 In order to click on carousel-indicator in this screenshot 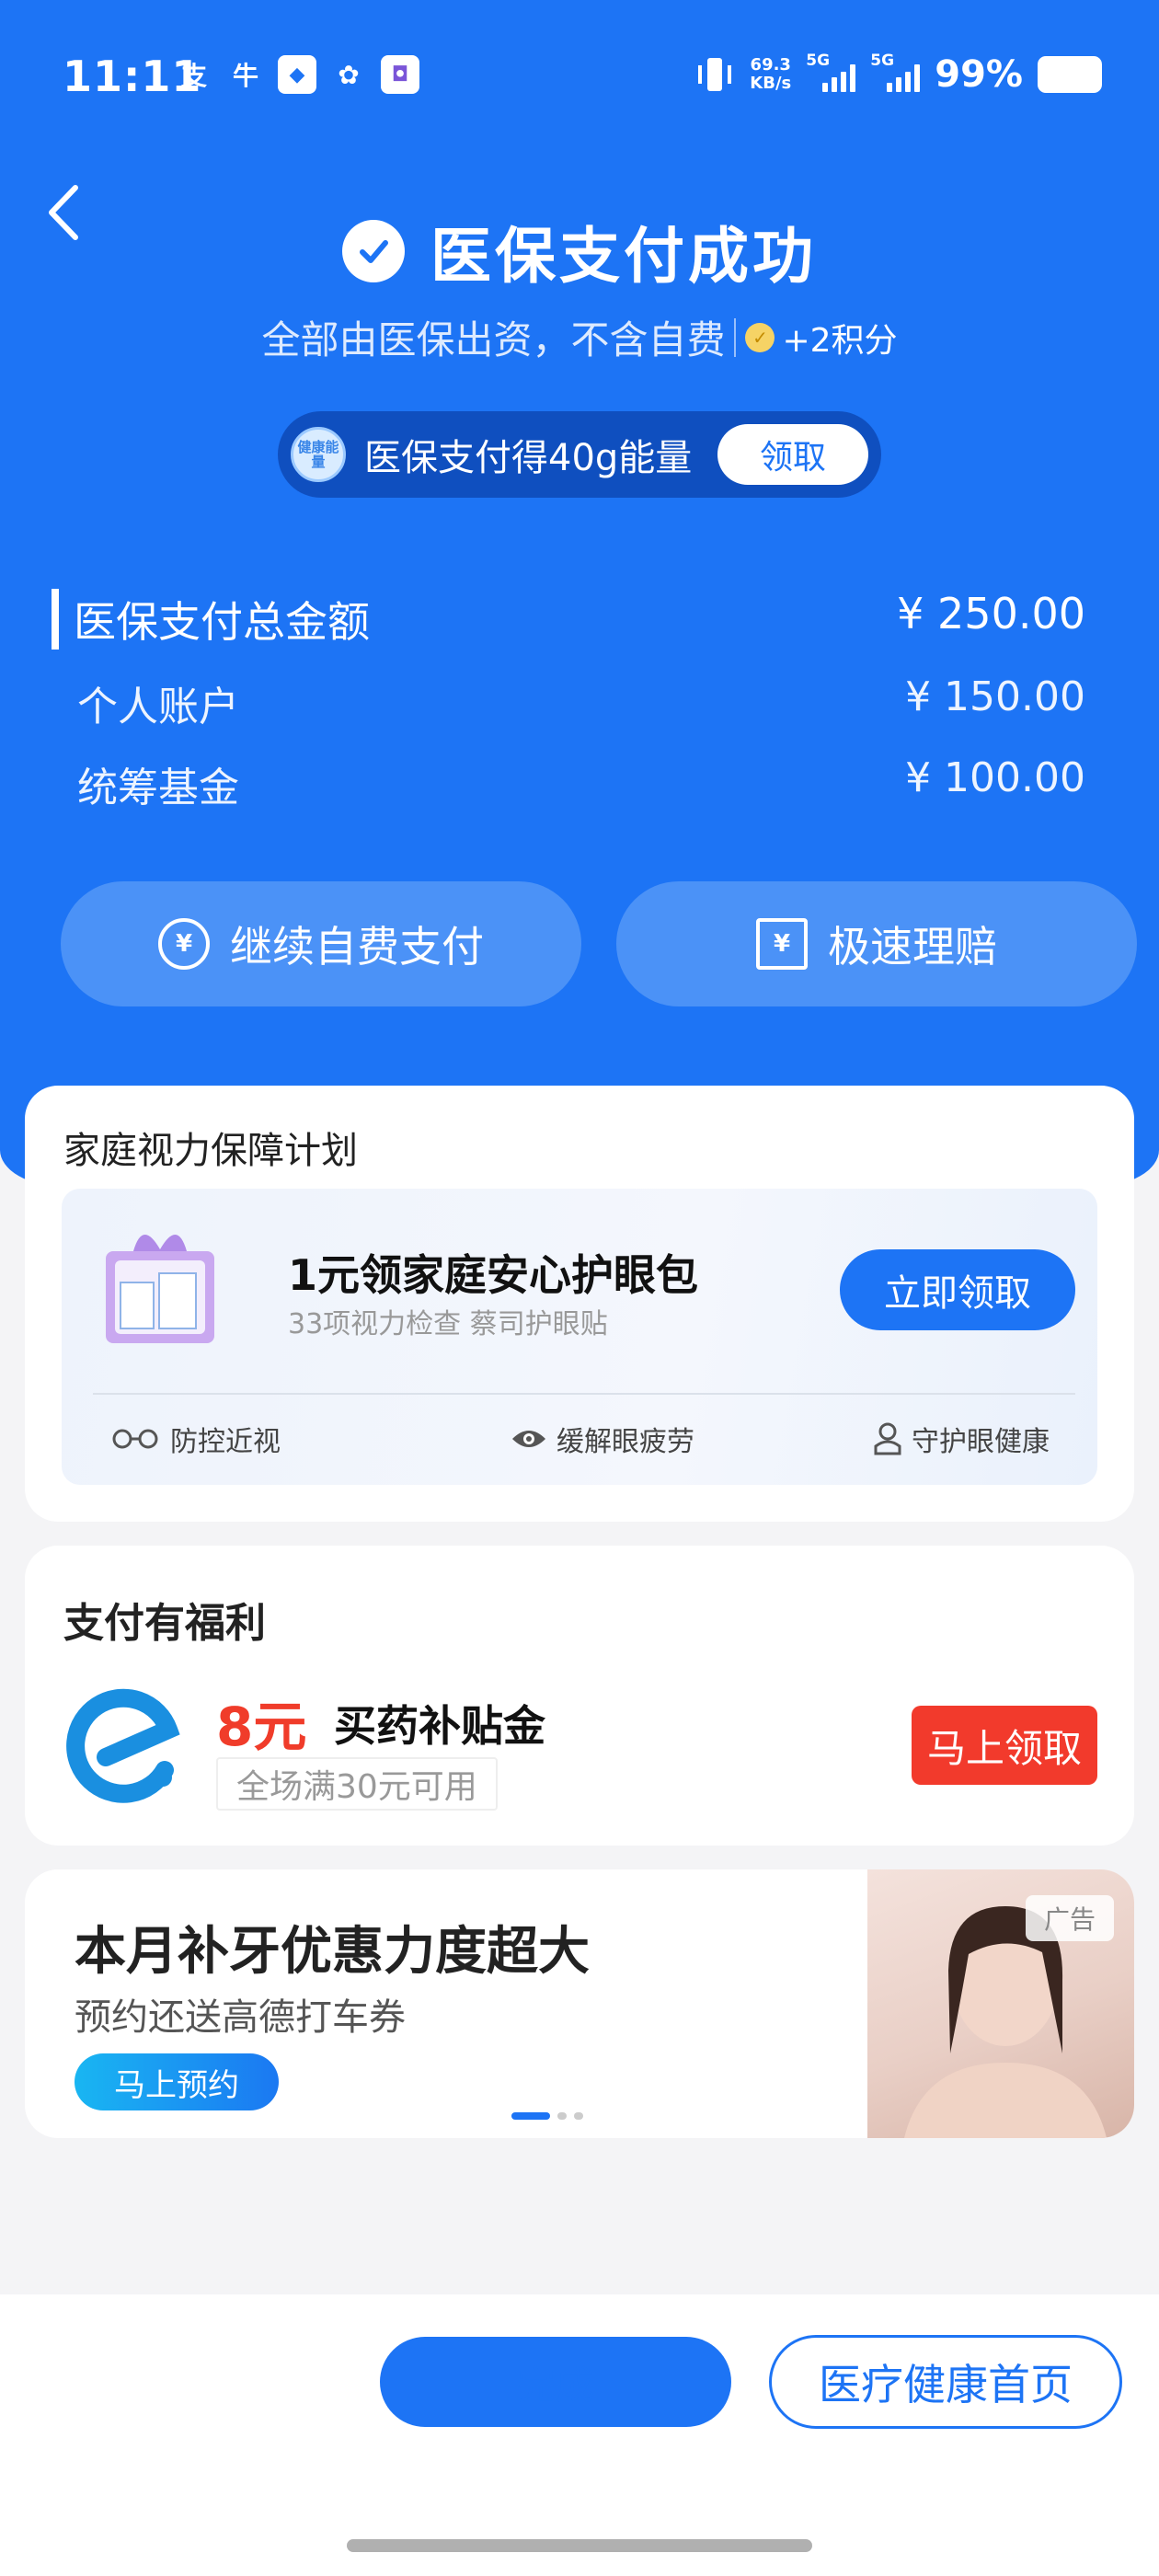, I will do `click(547, 2116)`.